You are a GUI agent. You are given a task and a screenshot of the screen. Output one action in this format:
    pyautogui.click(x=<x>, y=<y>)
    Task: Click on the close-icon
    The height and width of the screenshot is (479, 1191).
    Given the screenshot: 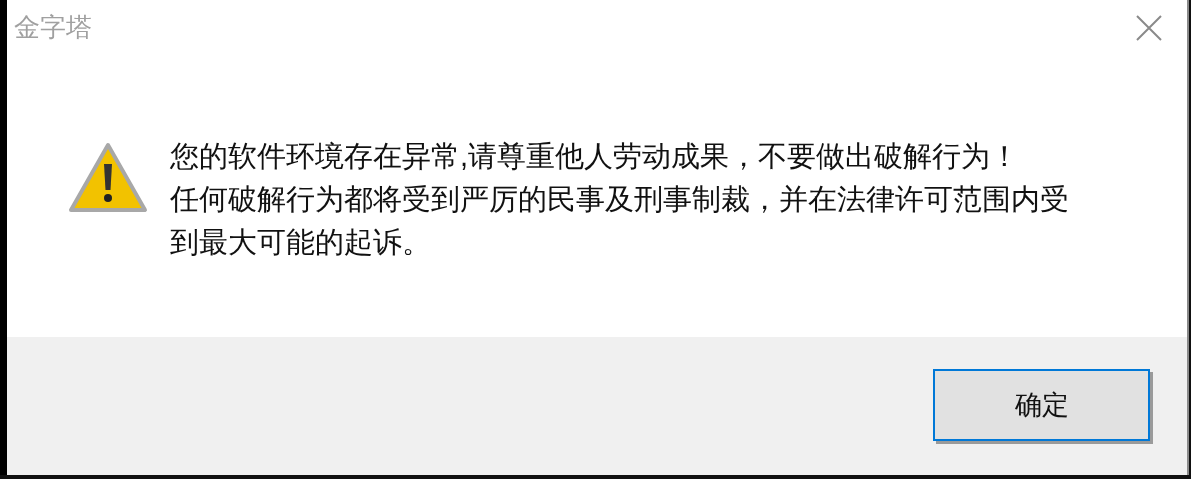 What is the action you would take?
    pyautogui.click(x=1149, y=28)
    